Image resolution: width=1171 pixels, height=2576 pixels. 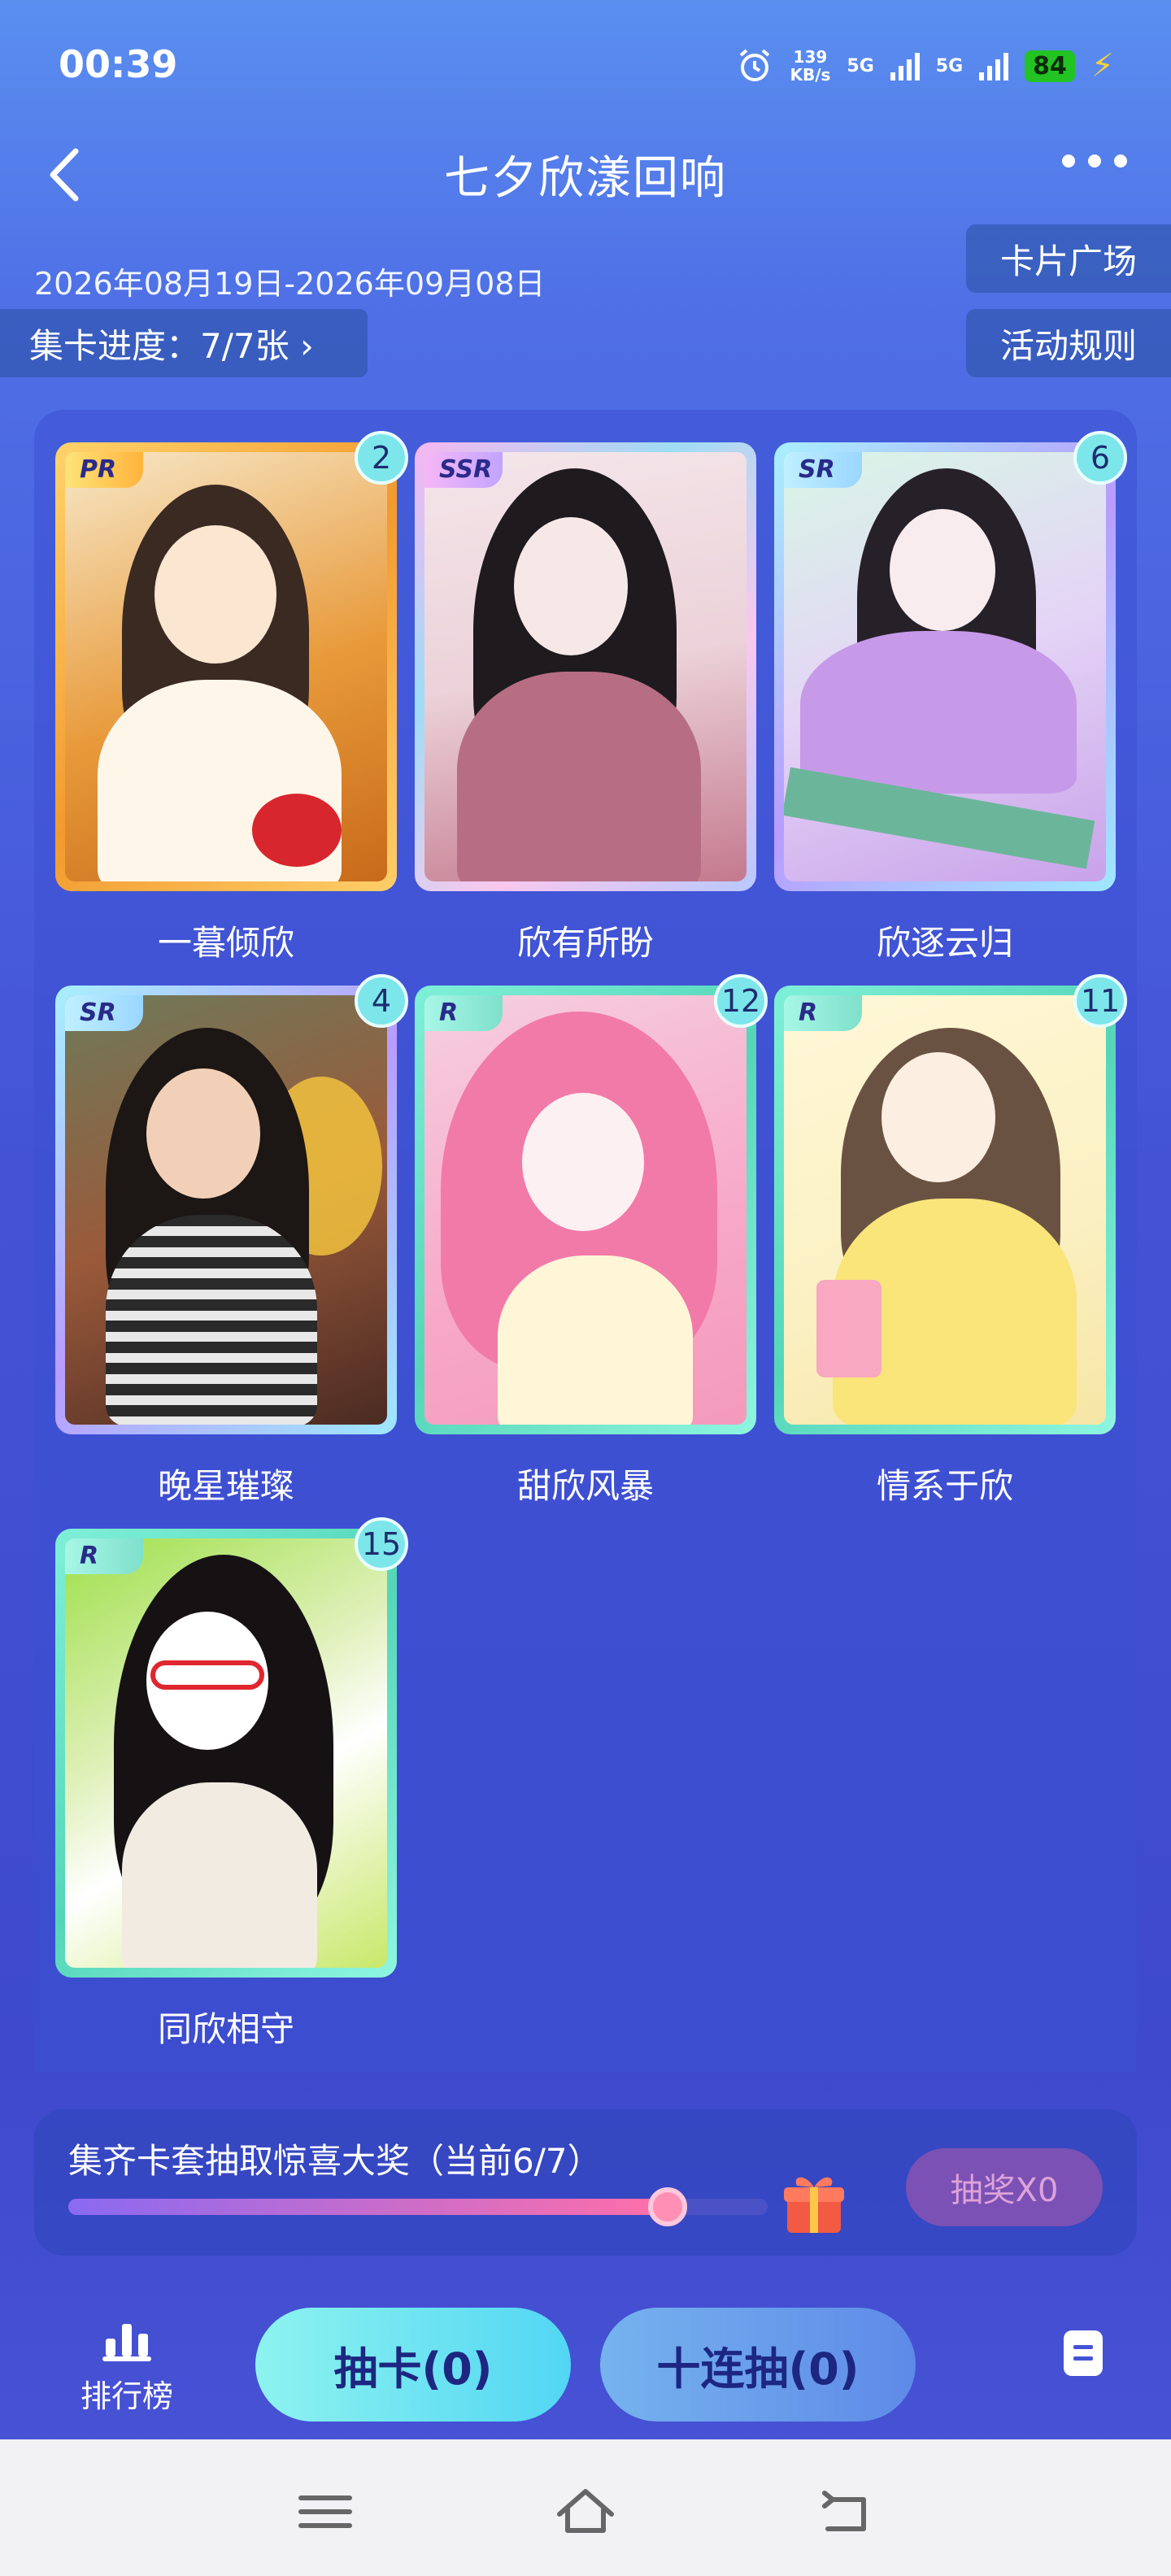 I want to click on bonus-description: 集齐卡套抽取惊喜大奖（当前6/7）, so click(x=335, y=2161).